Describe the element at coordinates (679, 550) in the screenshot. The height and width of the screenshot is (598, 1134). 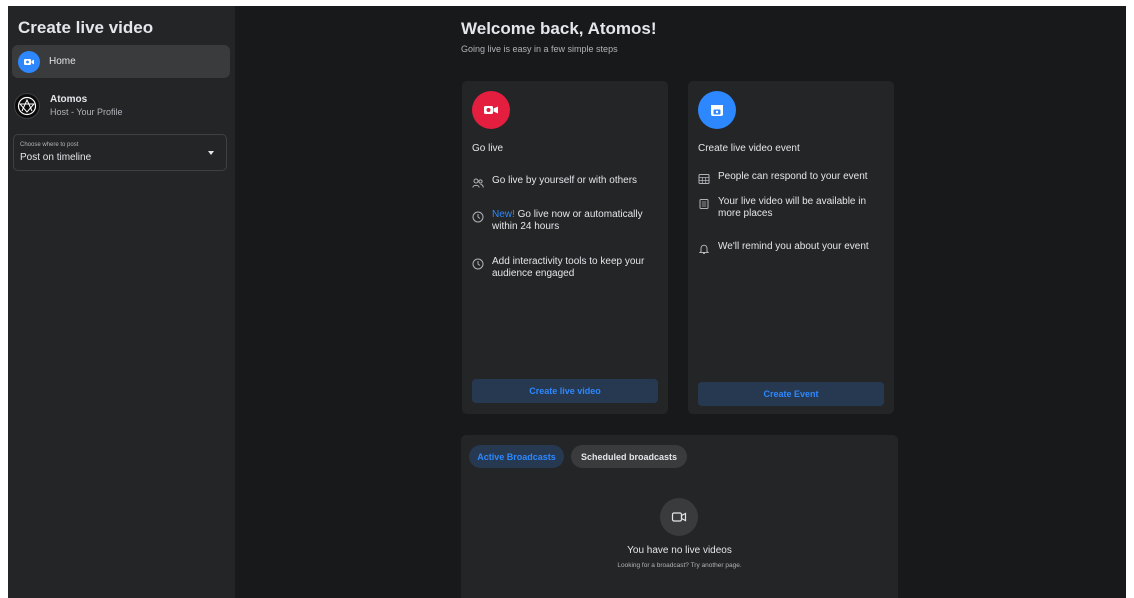
I see `empty-state-title: You have no live videos` at that location.